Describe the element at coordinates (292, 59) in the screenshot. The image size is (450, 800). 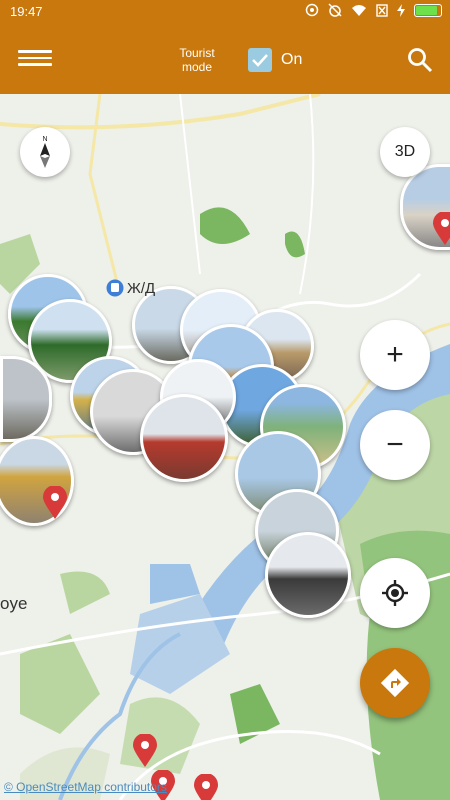
I see `tourist-mode-state: On` at that location.